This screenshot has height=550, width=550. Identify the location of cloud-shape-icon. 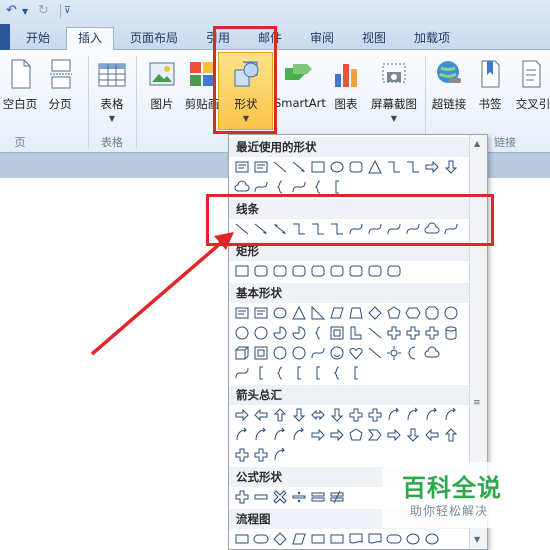
(432, 353).